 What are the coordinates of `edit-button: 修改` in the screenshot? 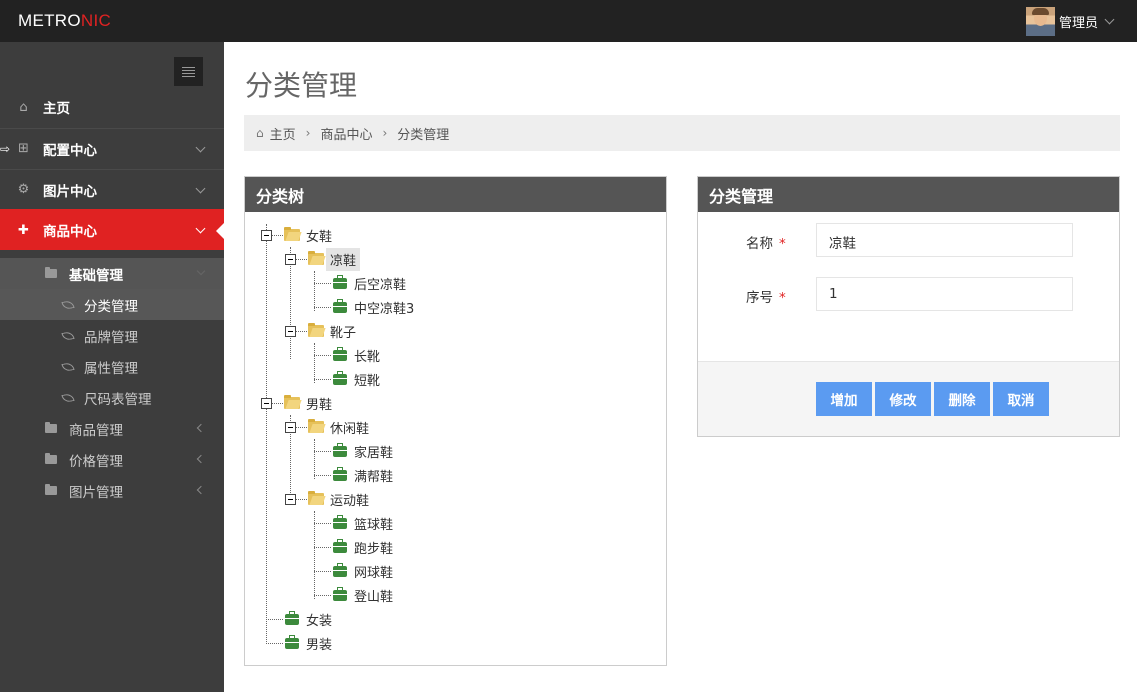 It's located at (903, 399).